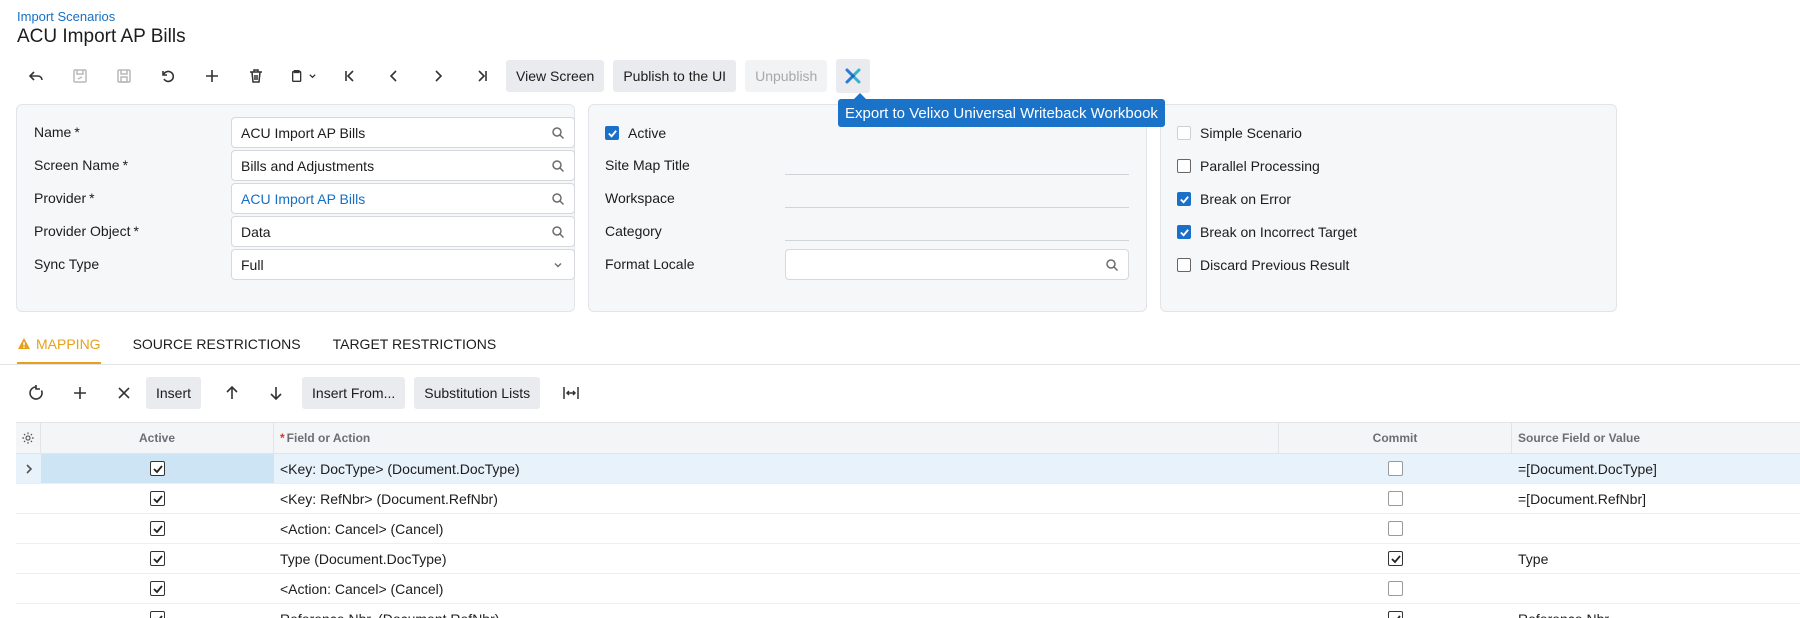 The height and width of the screenshot is (618, 1800). What do you see at coordinates (957, 264) in the screenshot?
I see `format-locale-input` at bounding box center [957, 264].